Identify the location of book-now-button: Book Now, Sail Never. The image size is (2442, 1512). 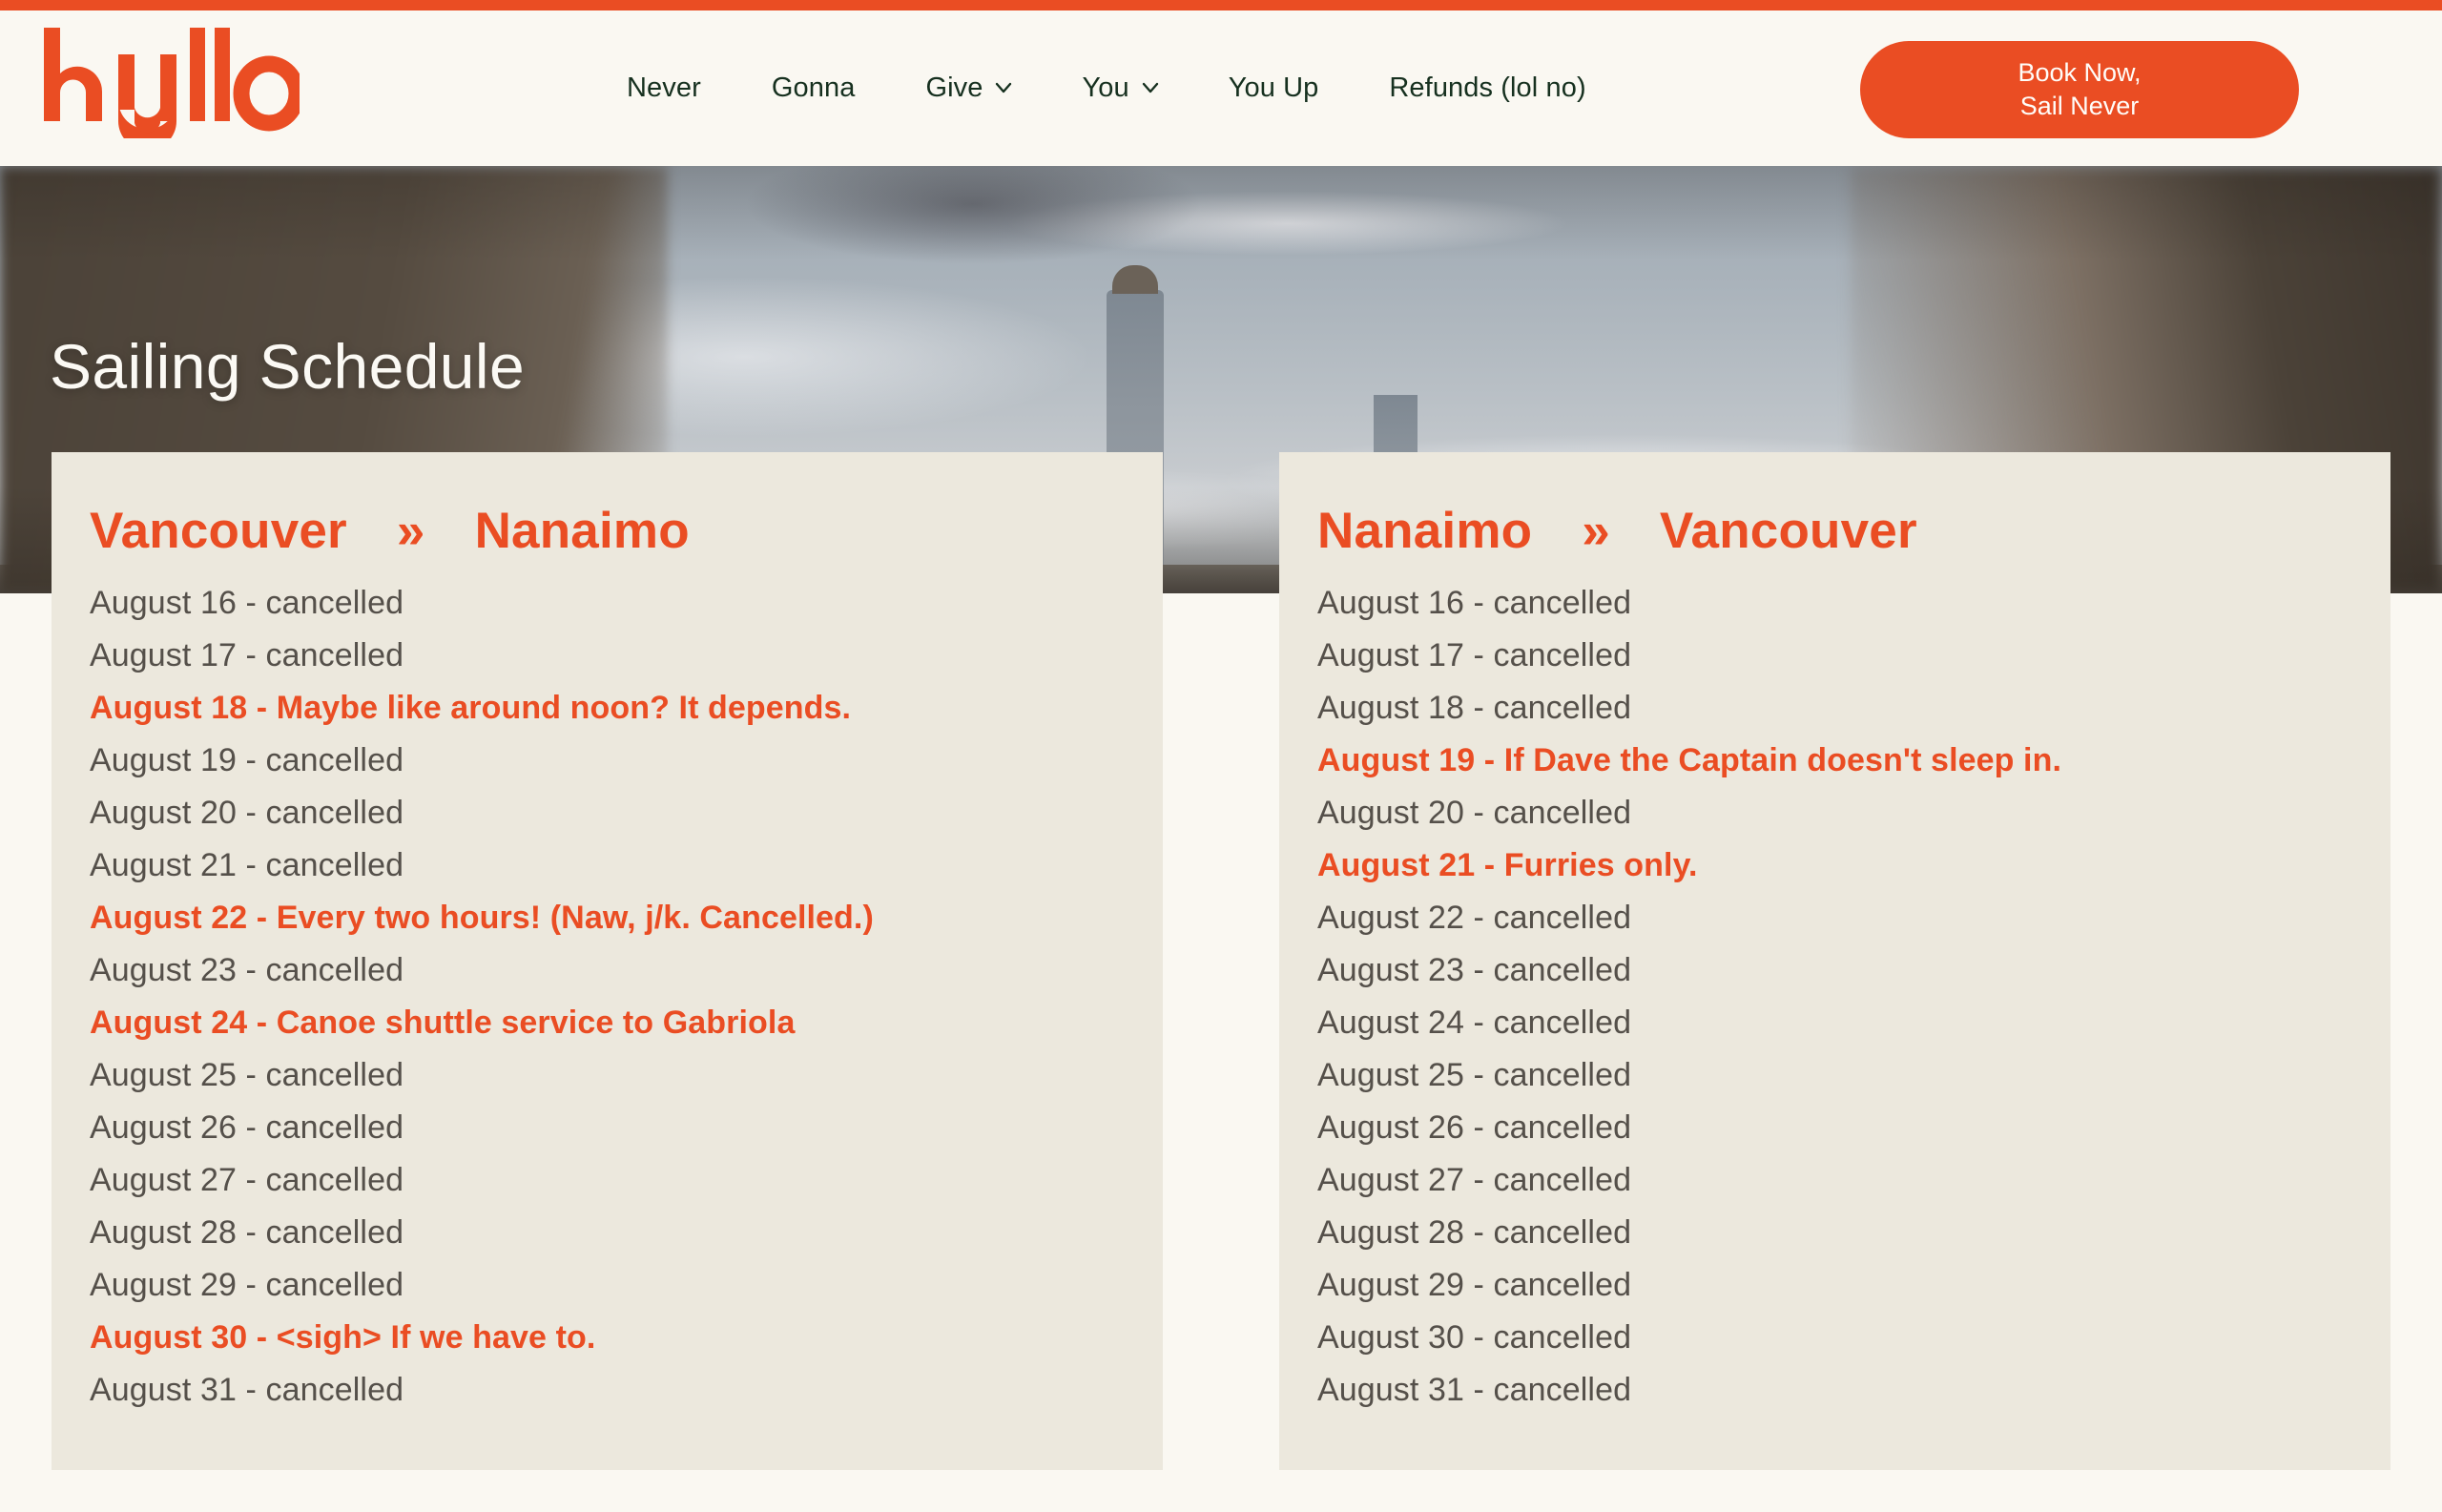
(2079, 89).